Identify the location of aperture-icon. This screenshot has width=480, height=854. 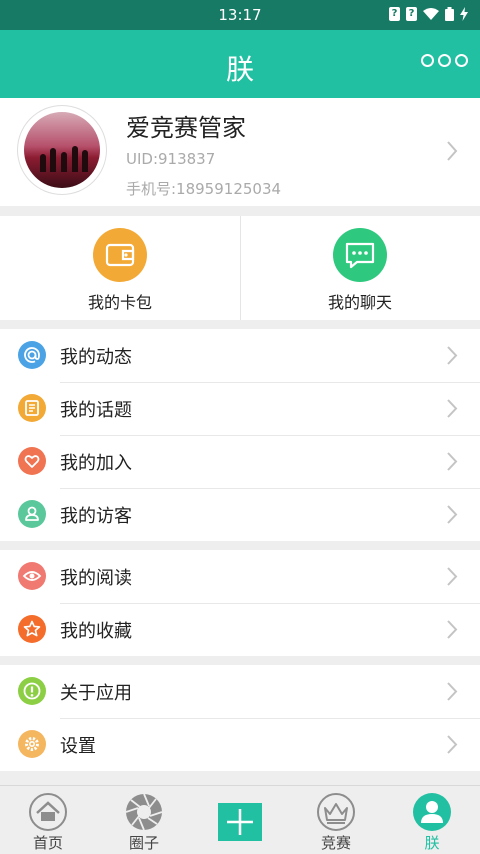
(144, 812).